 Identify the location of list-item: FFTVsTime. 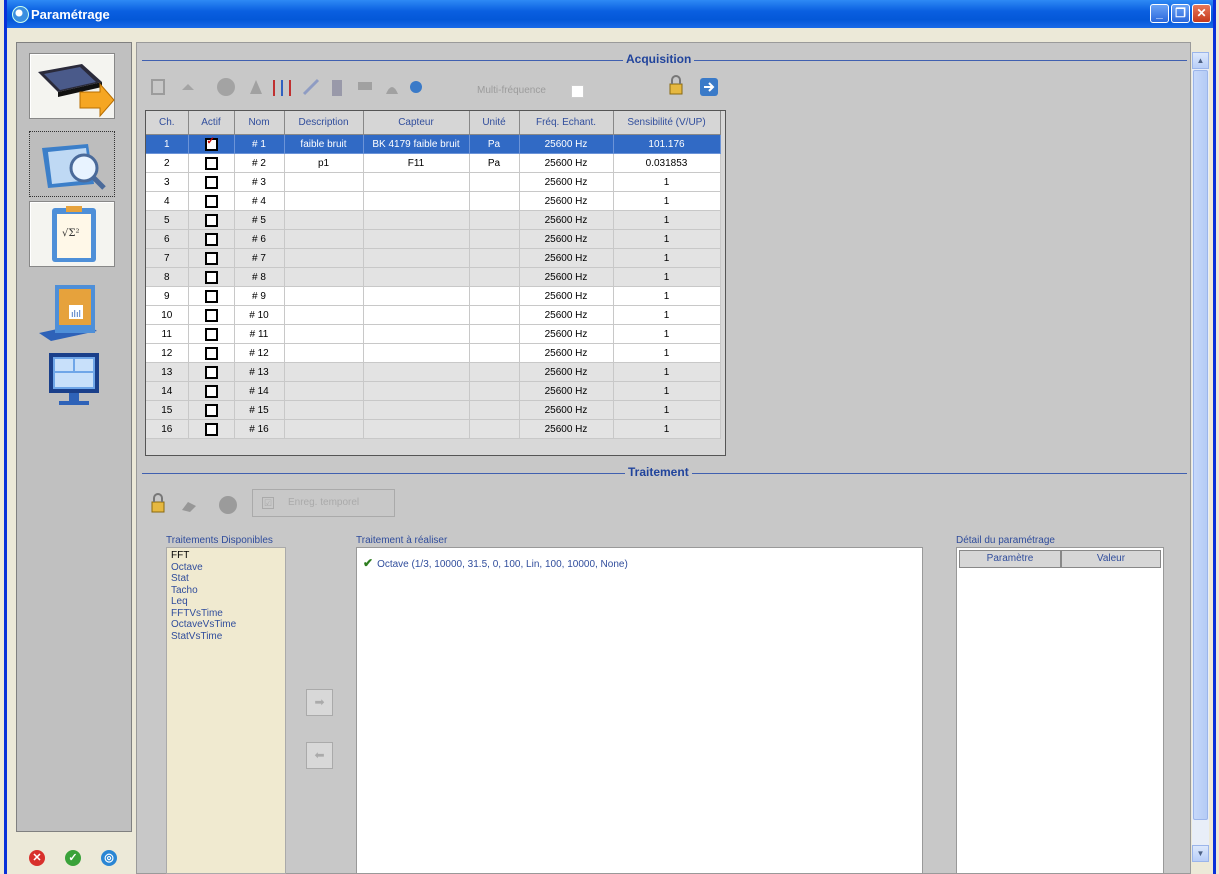
(226, 614).